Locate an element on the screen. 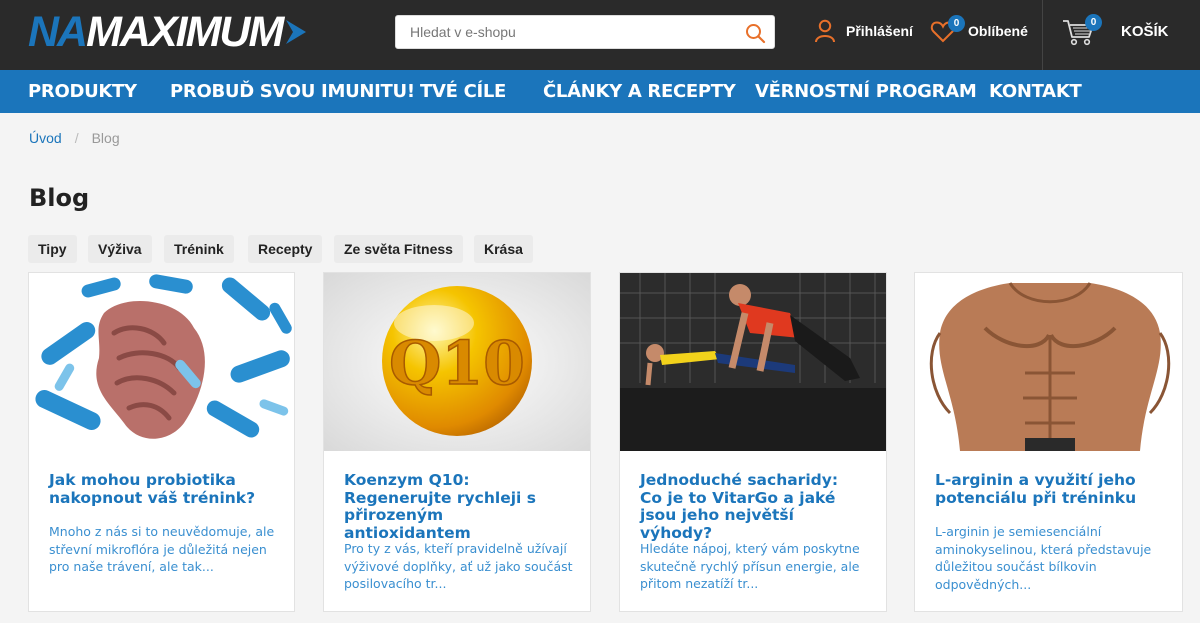 The width and height of the screenshot is (1200, 623). pushups-gym-image is located at coordinates (753, 362).